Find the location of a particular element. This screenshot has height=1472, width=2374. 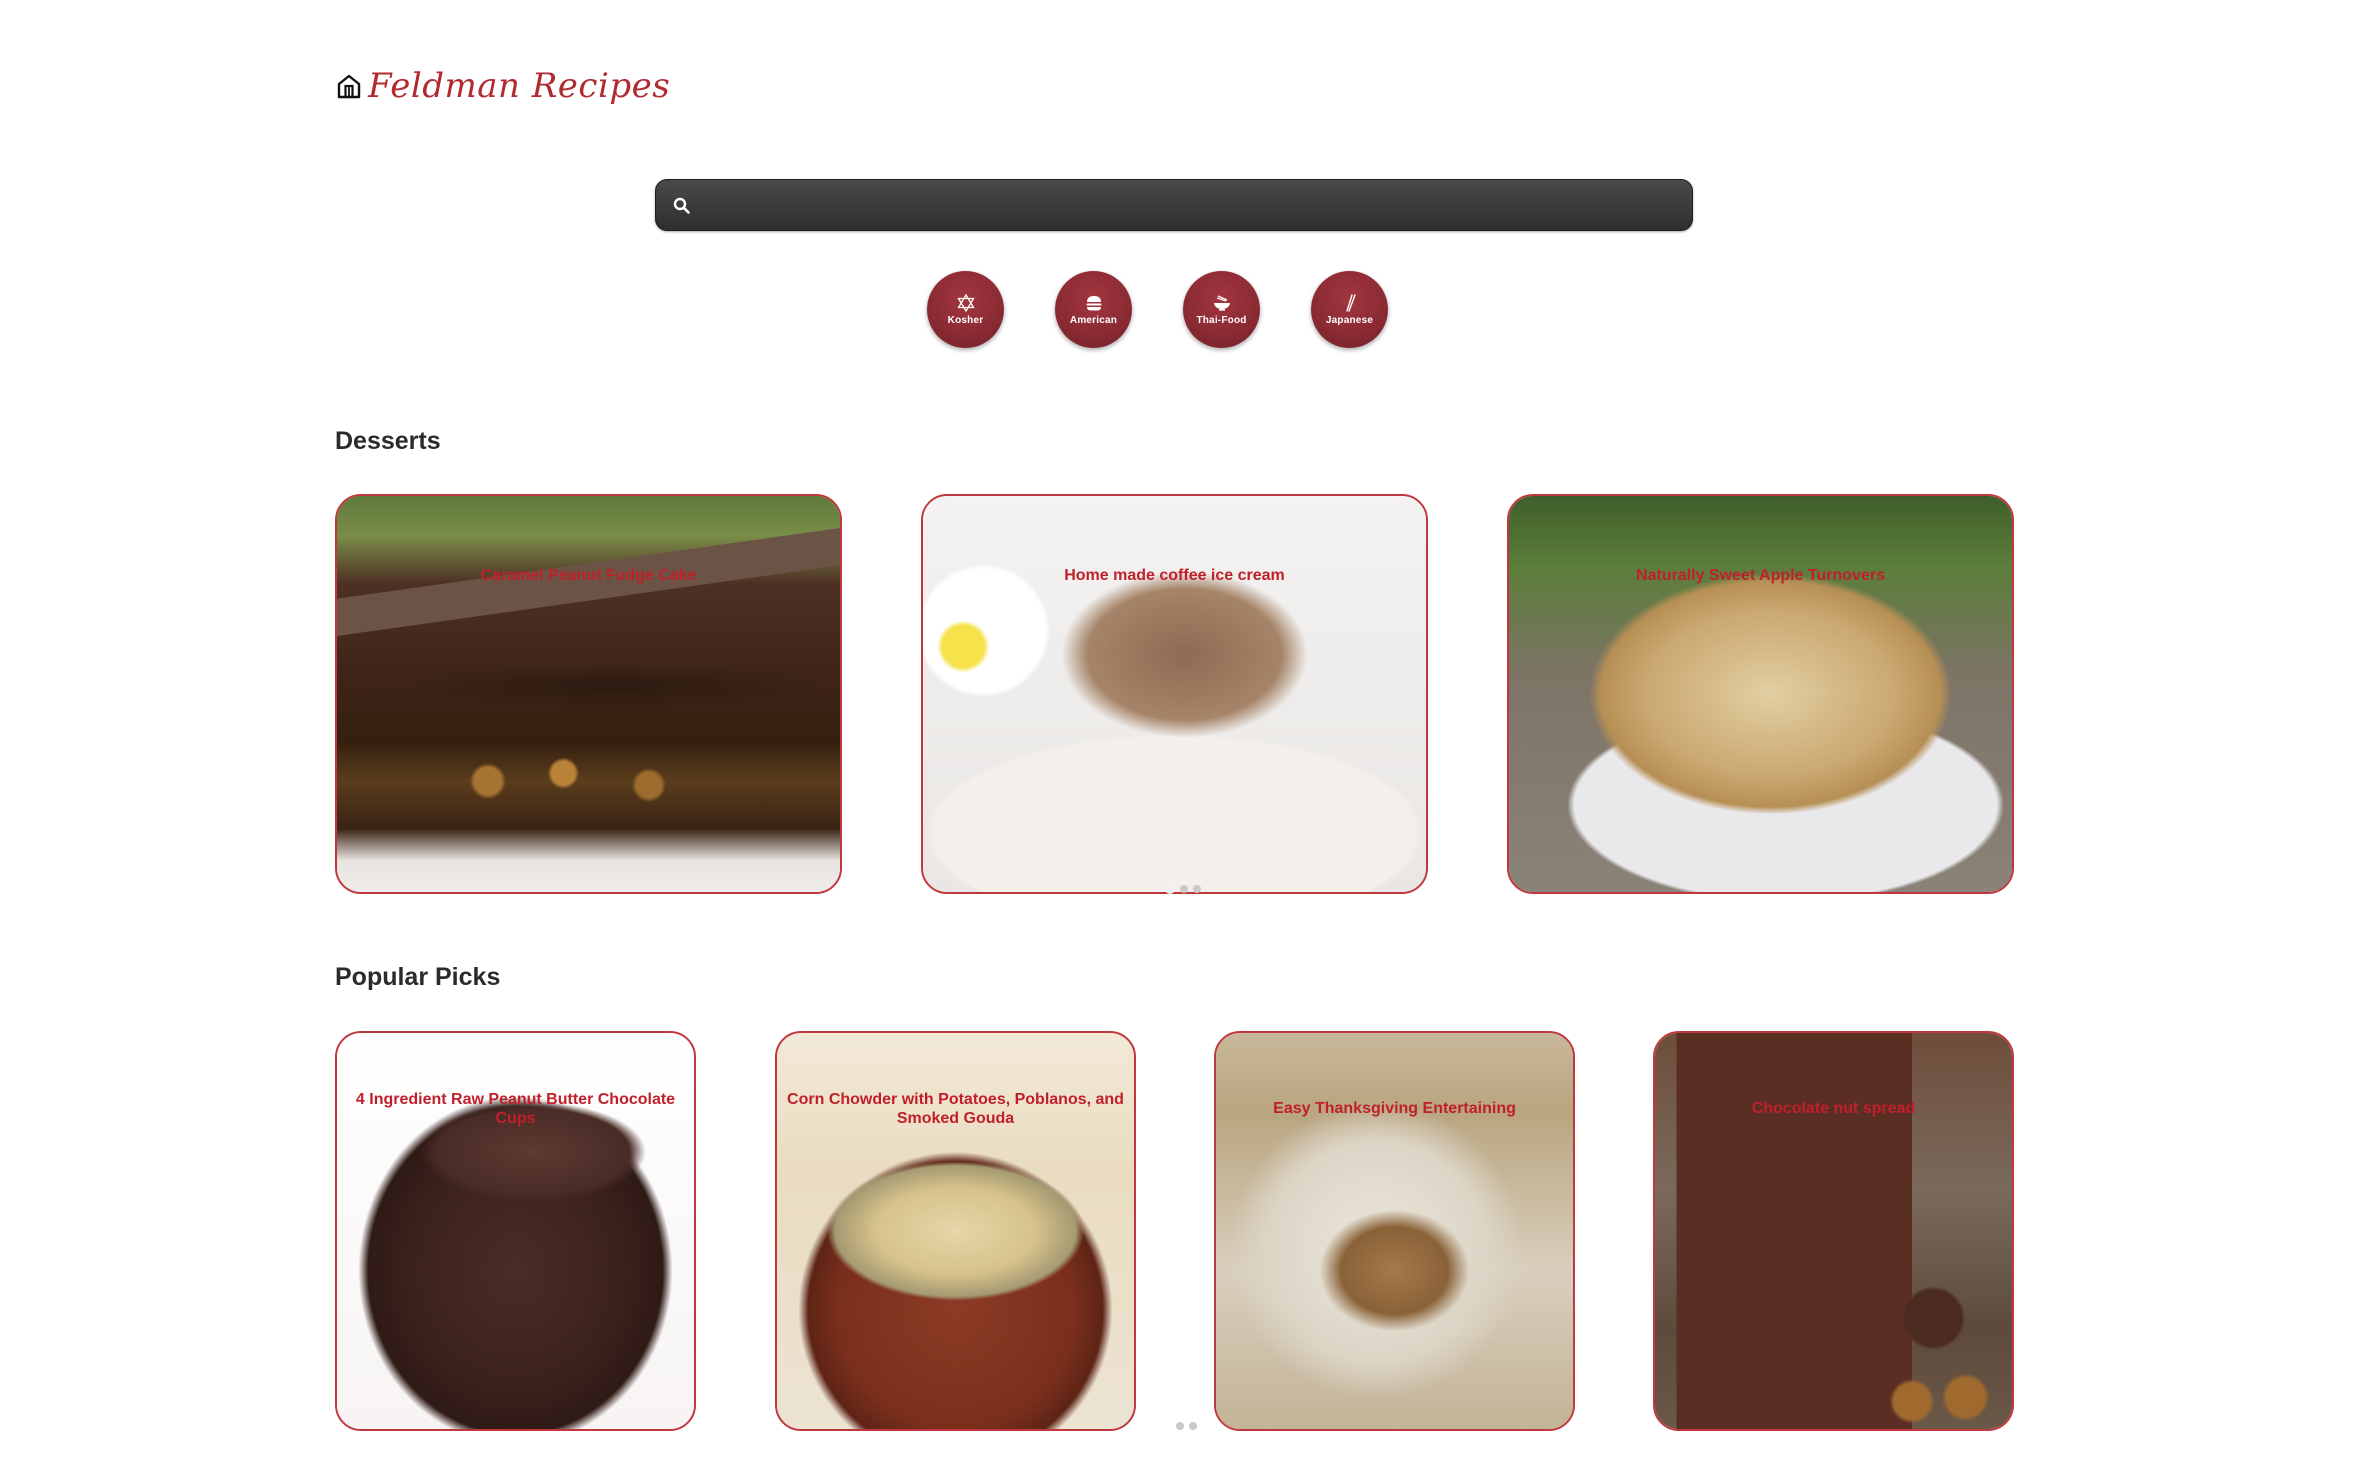

cuisine-button-kosher: Kosher is located at coordinates (965, 309).